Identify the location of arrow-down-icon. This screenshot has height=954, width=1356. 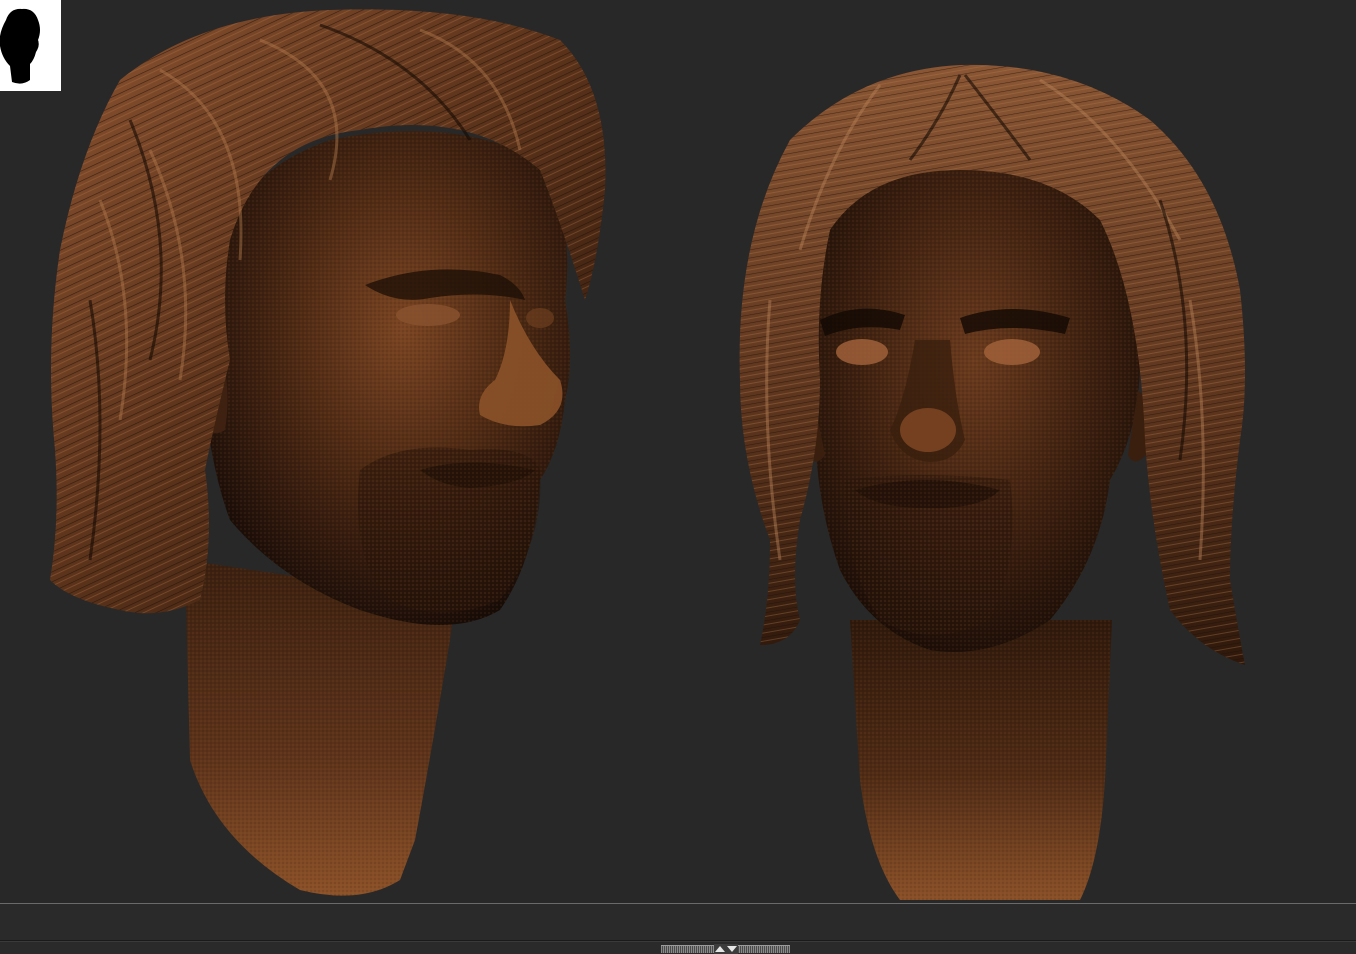
(732, 949).